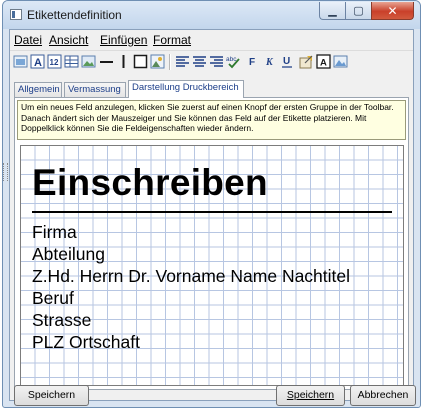 The height and width of the screenshot is (410, 423). I want to click on minimize-button: ▁, so click(332, 11).